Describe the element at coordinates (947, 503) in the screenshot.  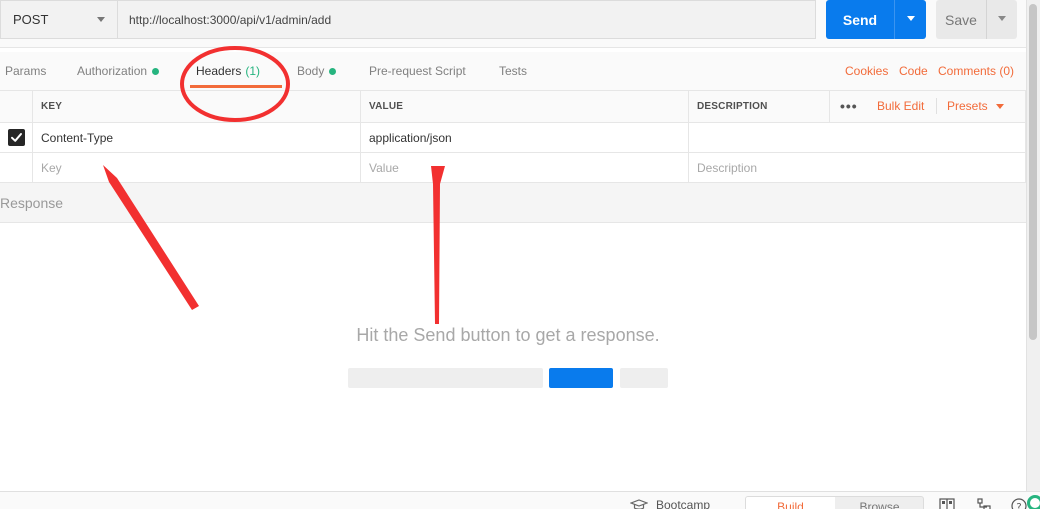
I see `two-pane-icon` at that location.